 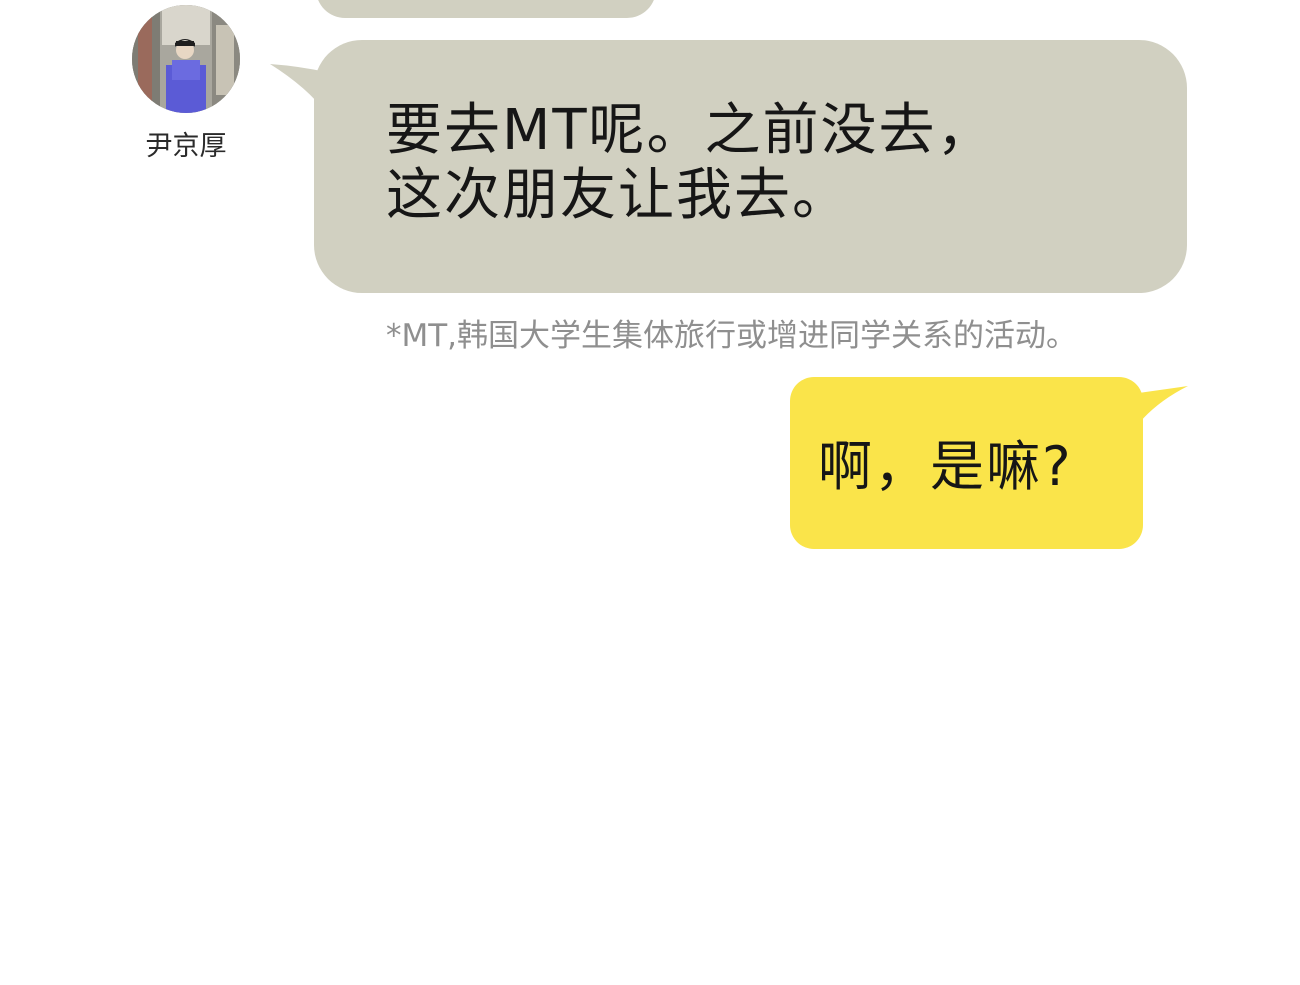 What do you see at coordinates (945, 466) in the screenshot?
I see `outgoing-message-text: 啊，是嘛?` at bounding box center [945, 466].